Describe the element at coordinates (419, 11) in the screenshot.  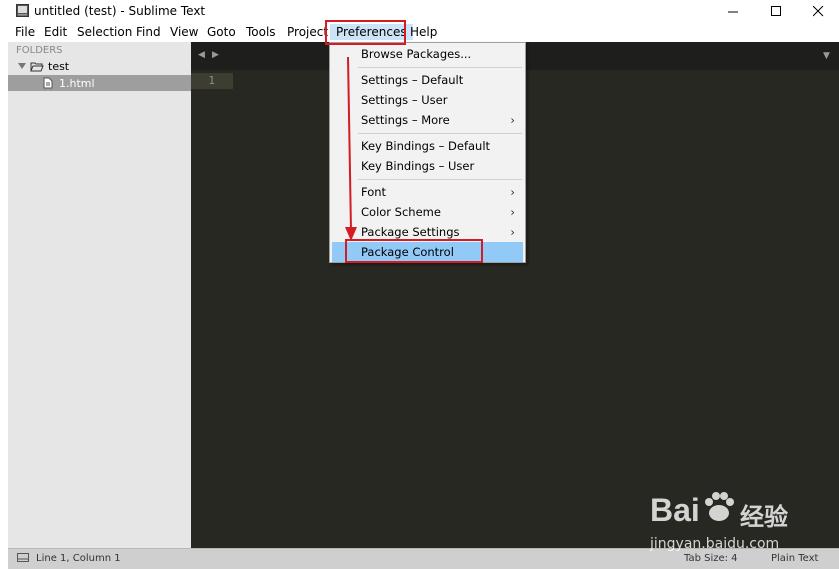
I see `title-bar: untitled (test) - Sublime Text` at that location.